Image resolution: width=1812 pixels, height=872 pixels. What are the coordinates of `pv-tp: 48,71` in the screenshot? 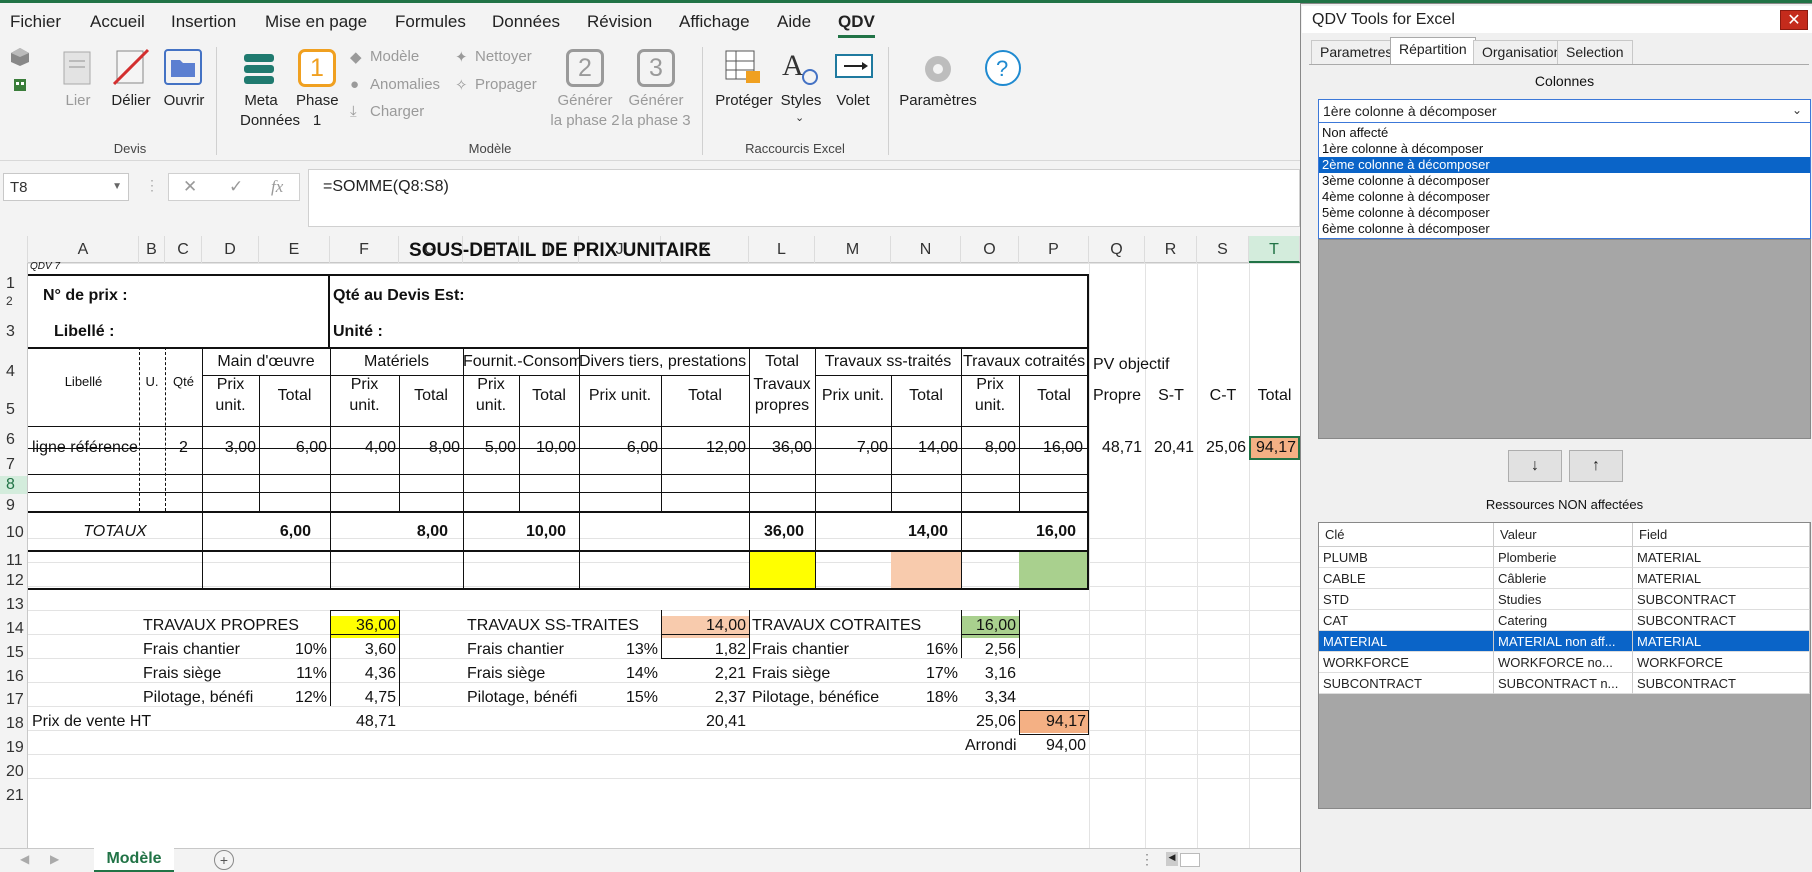 It's located at (363, 722).